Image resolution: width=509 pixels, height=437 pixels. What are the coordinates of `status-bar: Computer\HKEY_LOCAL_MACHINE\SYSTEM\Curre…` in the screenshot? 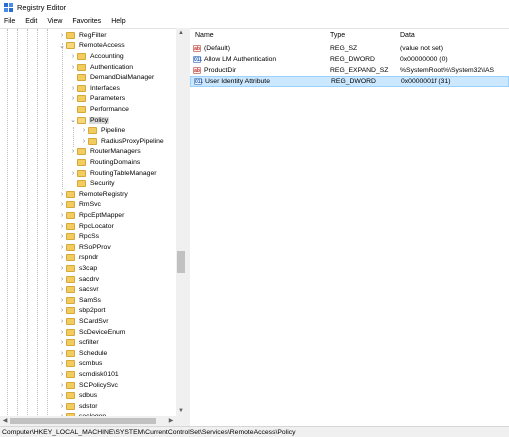 It's located at (254, 431).